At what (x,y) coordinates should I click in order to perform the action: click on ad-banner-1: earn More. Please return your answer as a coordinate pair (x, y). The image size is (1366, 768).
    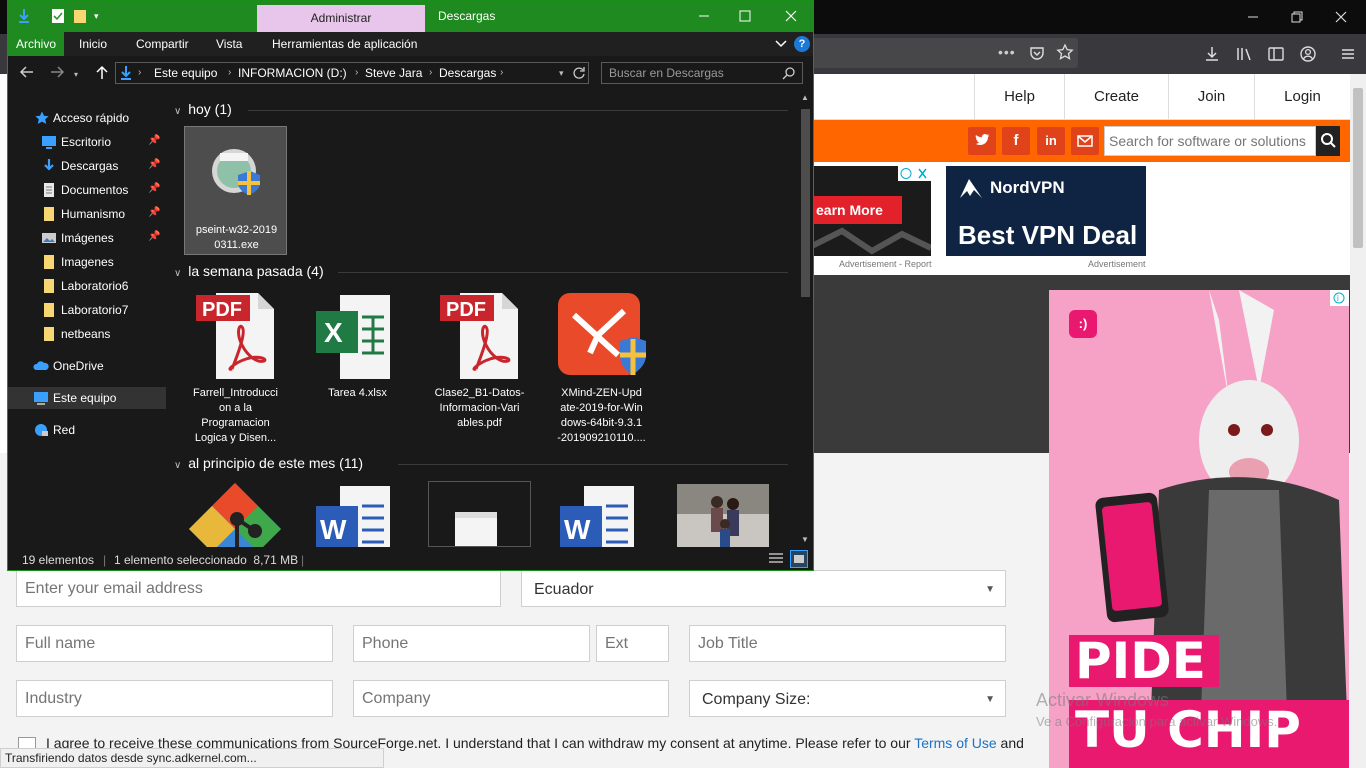
    Looking at the image, I should click on (871, 211).